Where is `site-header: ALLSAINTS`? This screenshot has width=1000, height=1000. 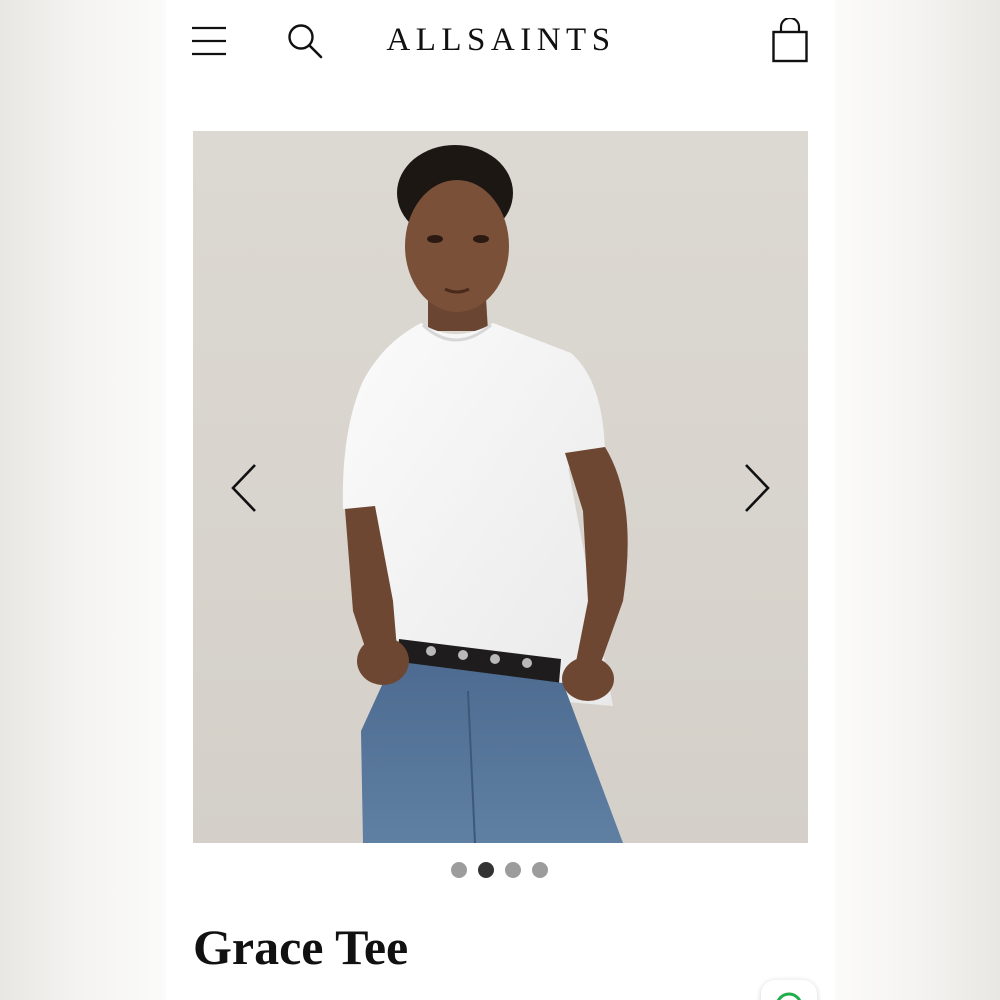 site-header: ALLSAINTS is located at coordinates (500, 42).